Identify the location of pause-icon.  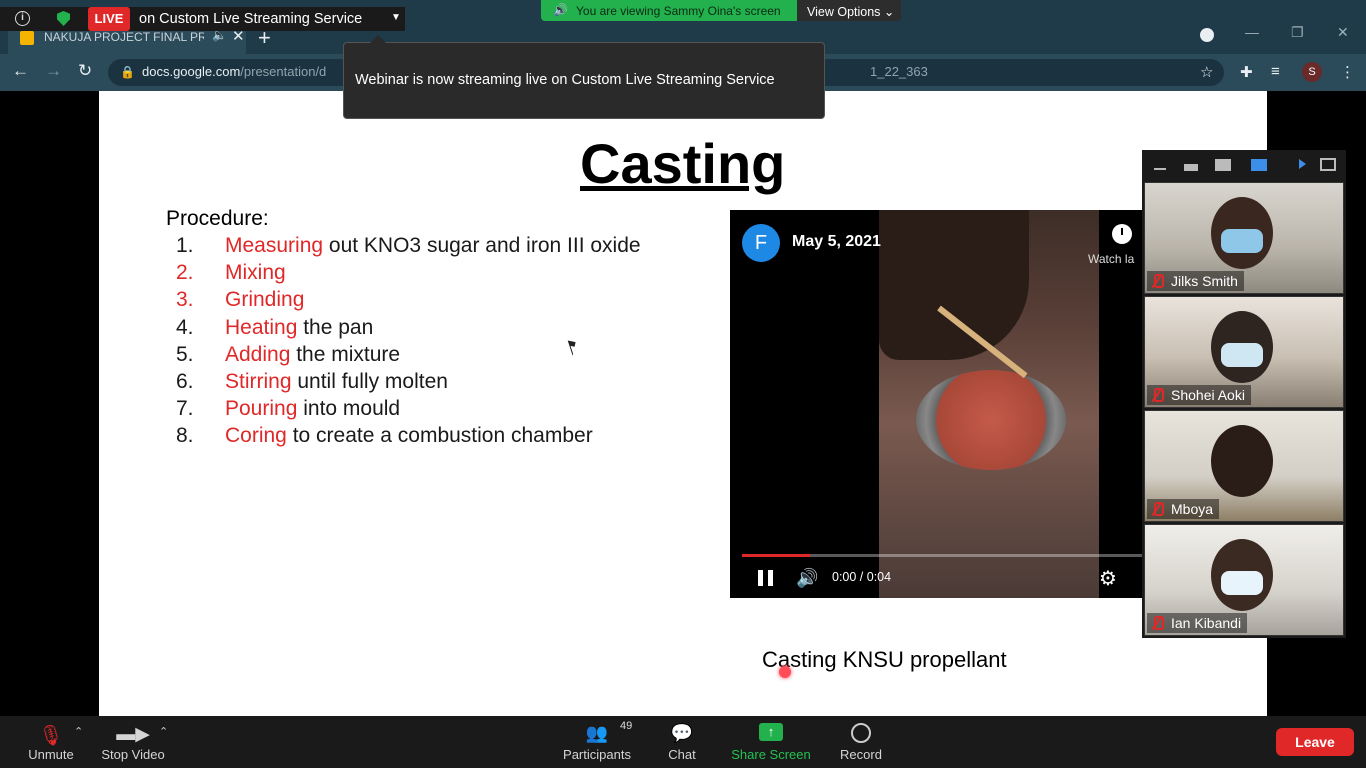
(765, 578).